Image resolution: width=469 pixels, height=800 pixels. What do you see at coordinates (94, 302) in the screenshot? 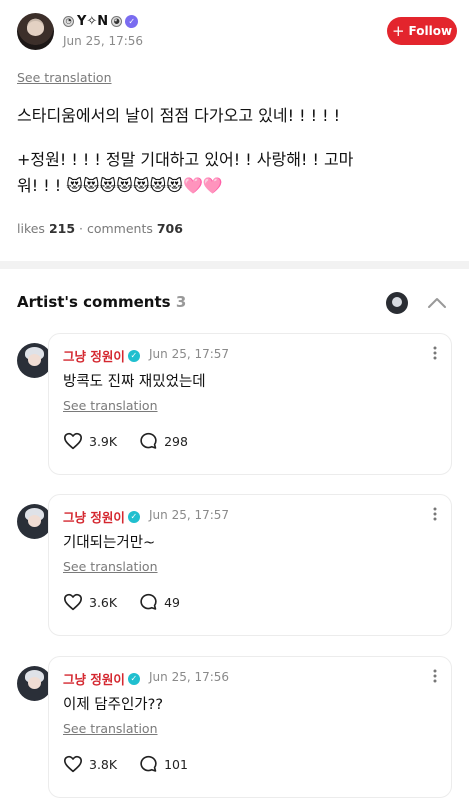
I see `artist-comments-label: Artist's comments` at bounding box center [94, 302].